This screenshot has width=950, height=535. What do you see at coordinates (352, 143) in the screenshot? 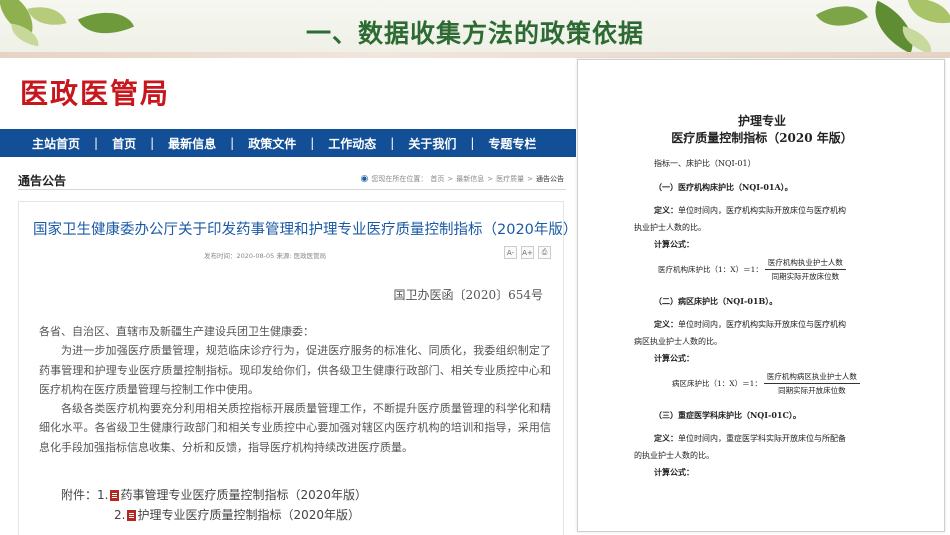
I see `nav-item-work: 工作动态` at bounding box center [352, 143].